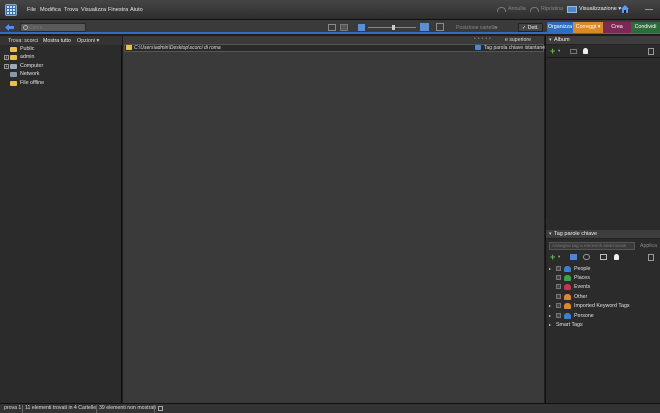 The height and width of the screenshot is (413, 660). Describe the element at coordinates (603, 234) in the screenshot. I see `keyword-tags-header: Tag parole chiave` at that location.